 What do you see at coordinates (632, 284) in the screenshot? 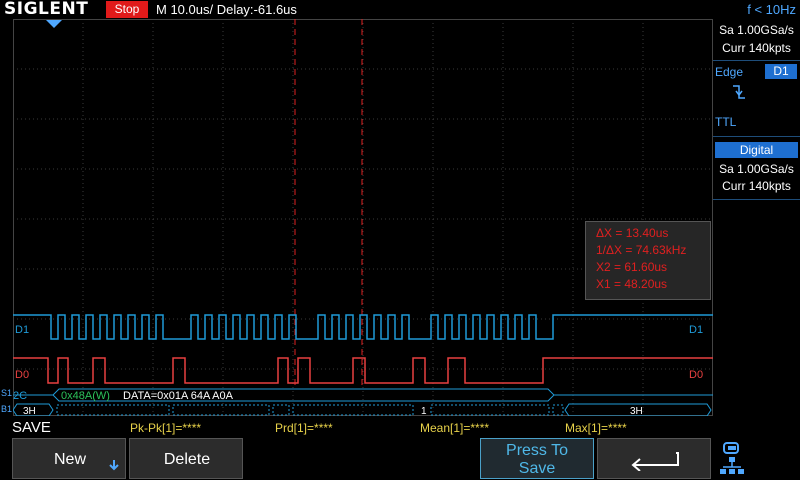
I see `cursor-x1-value: X1 = 48.20us` at bounding box center [632, 284].